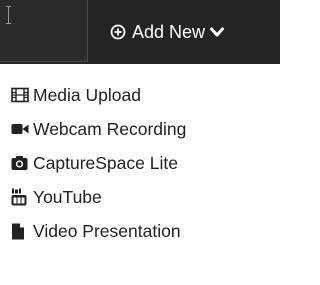 This screenshot has height=285, width=320. I want to click on add-new-label: Add New, so click(169, 31).